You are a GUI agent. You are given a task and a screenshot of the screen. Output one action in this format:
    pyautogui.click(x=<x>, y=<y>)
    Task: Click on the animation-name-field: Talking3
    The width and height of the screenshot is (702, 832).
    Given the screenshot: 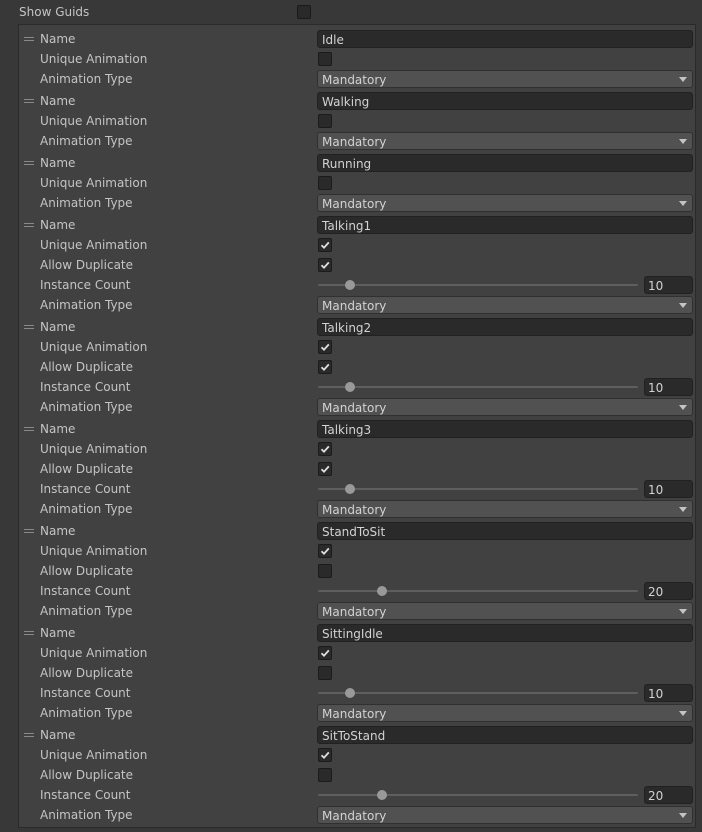 What is the action you would take?
    pyautogui.click(x=505, y=429)
    